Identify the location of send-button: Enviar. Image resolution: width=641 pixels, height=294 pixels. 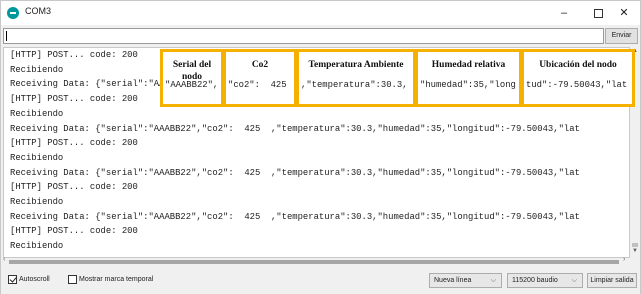
(621, 36).